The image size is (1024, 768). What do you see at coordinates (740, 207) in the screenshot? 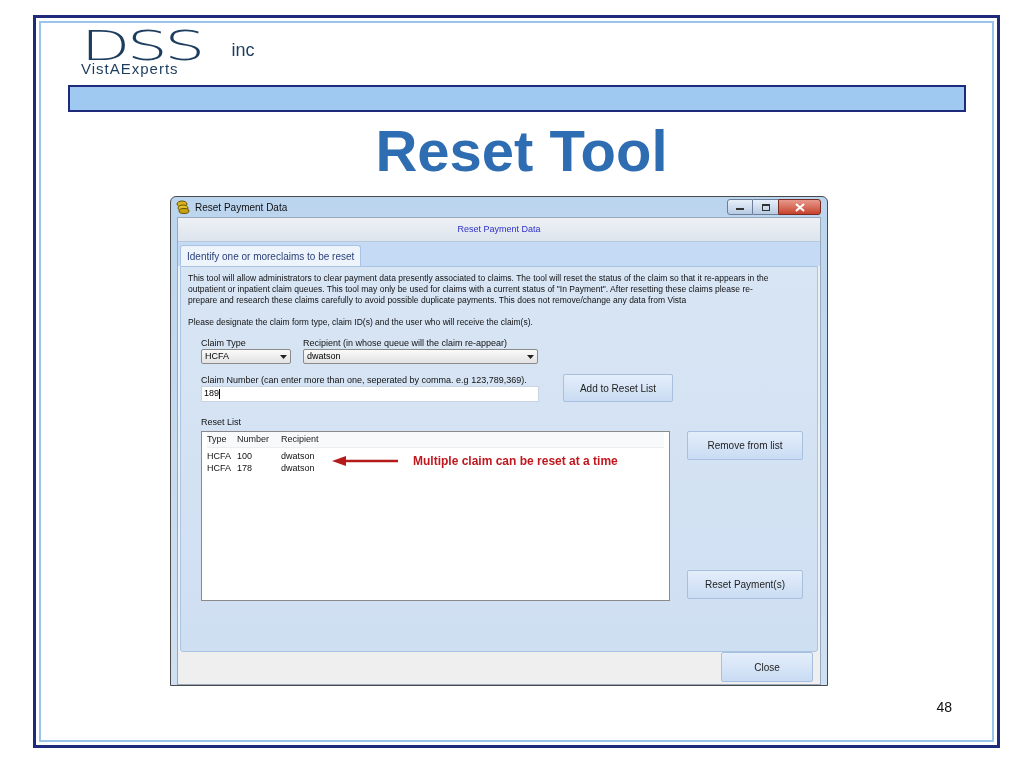
I see `minimize-button` at bounding box center [740, 207].